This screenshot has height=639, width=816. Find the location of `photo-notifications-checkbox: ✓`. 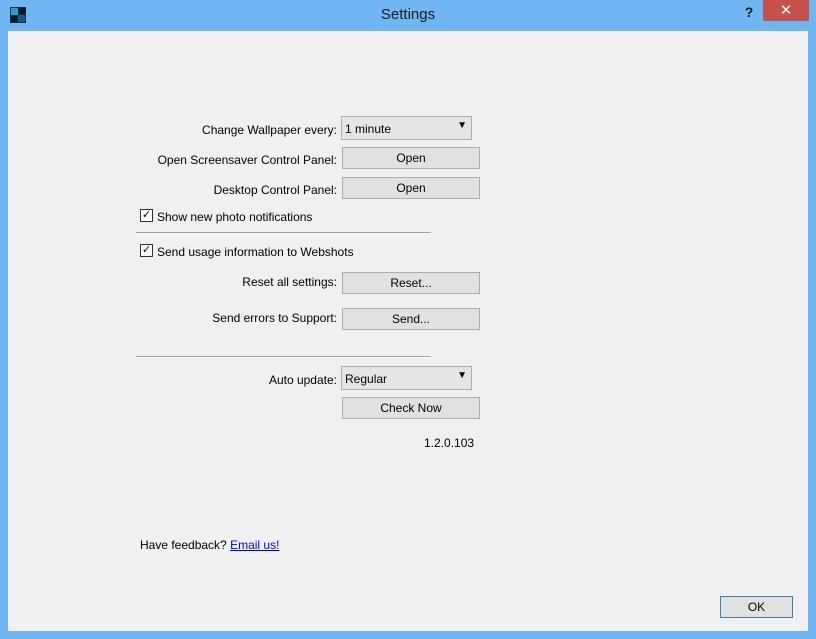

photo-notifications-checkbox: ✓ is located at coordinates (146, 215).